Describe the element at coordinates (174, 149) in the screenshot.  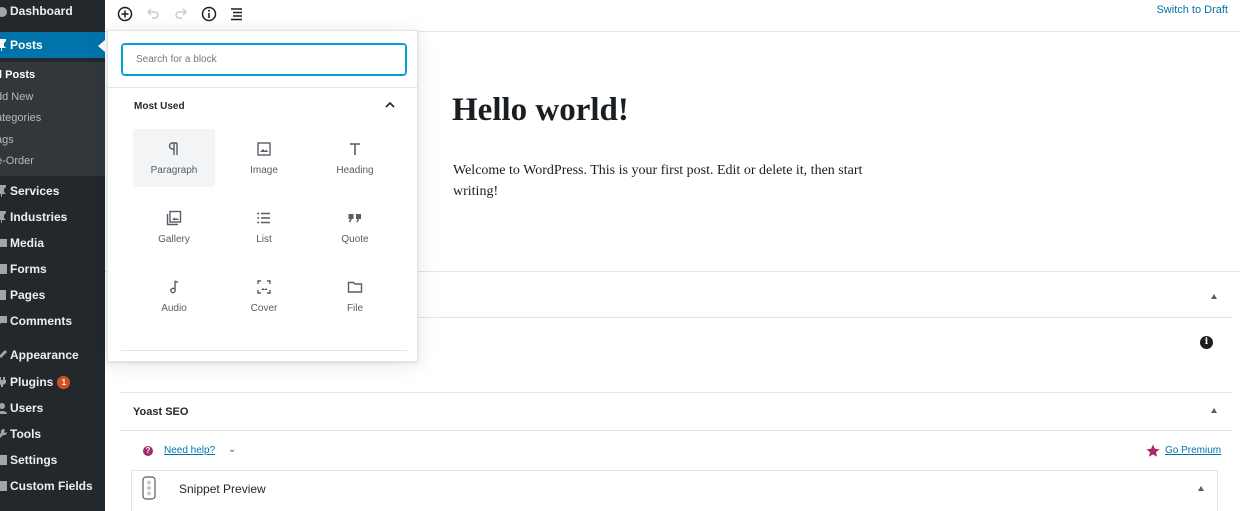
I see `paragraph-icon` at that location.